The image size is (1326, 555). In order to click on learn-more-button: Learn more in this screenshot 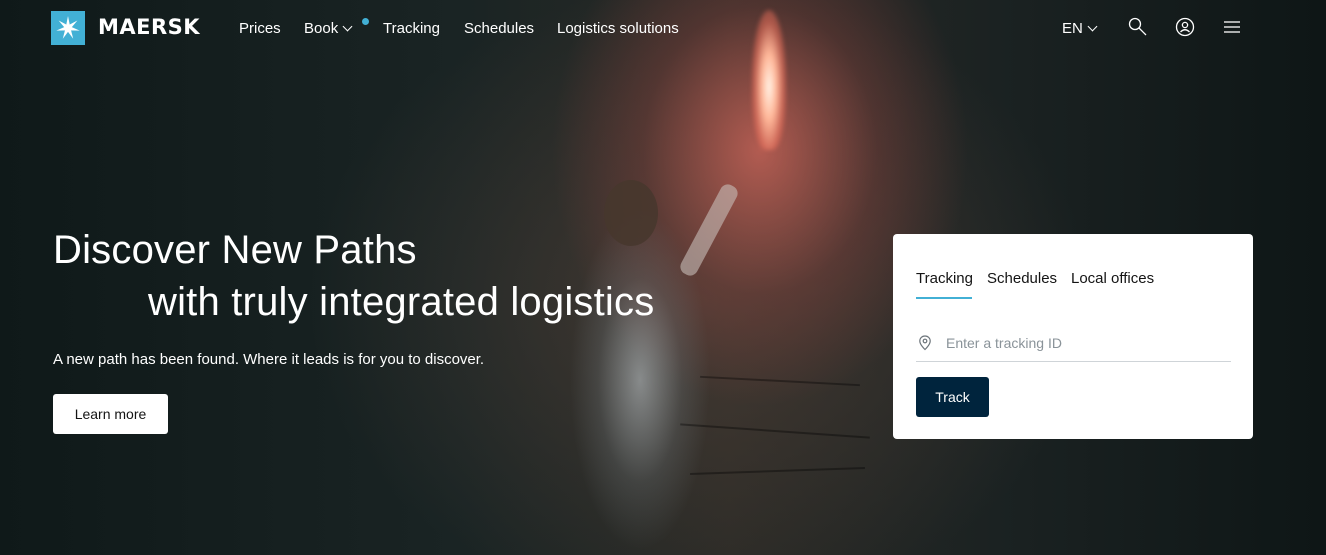, I will do `click(110, 414)`.